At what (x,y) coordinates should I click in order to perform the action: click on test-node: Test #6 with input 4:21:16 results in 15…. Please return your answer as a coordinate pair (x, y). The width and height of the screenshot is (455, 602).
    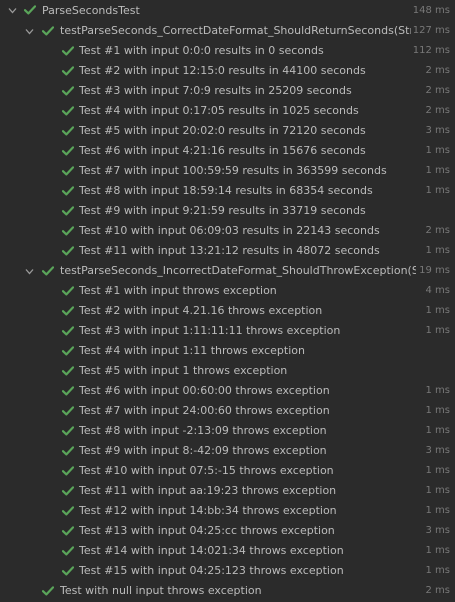
    Looking at the image, I should click on (227, 151).